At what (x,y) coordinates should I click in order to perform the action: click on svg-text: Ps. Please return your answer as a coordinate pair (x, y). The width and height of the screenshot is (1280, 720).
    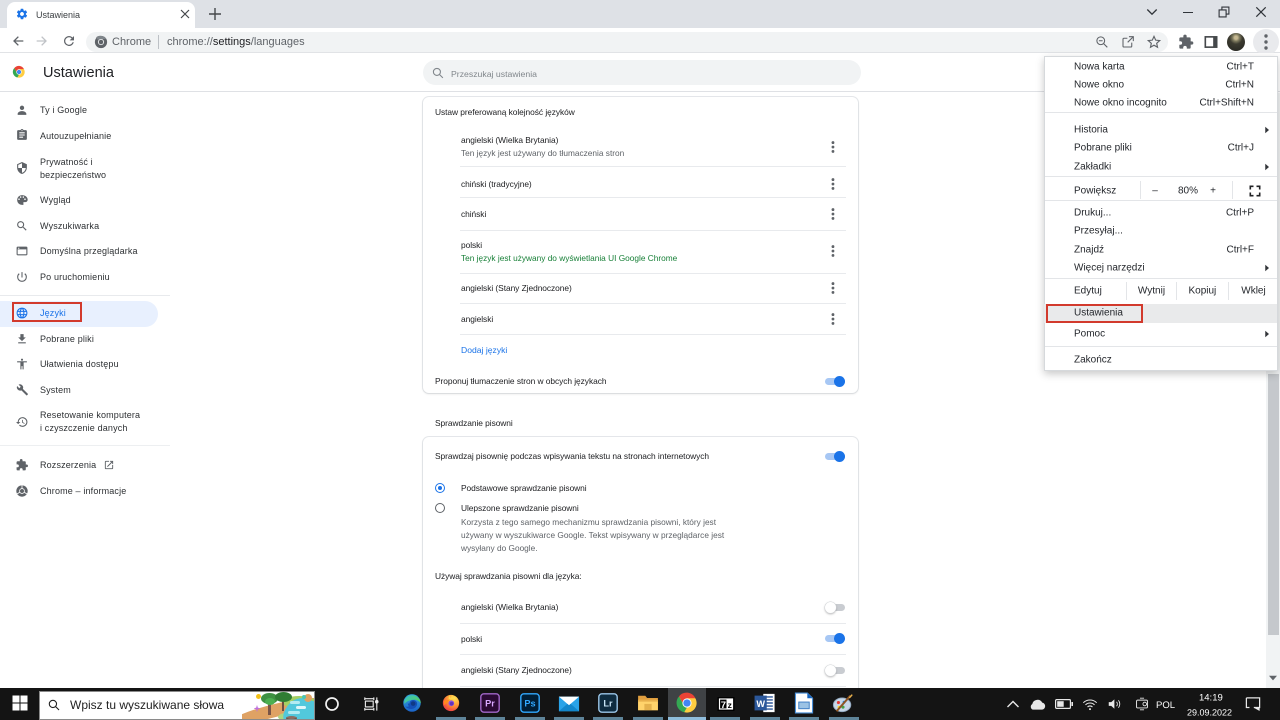
    Looking at the image, I should click on (529, 704).